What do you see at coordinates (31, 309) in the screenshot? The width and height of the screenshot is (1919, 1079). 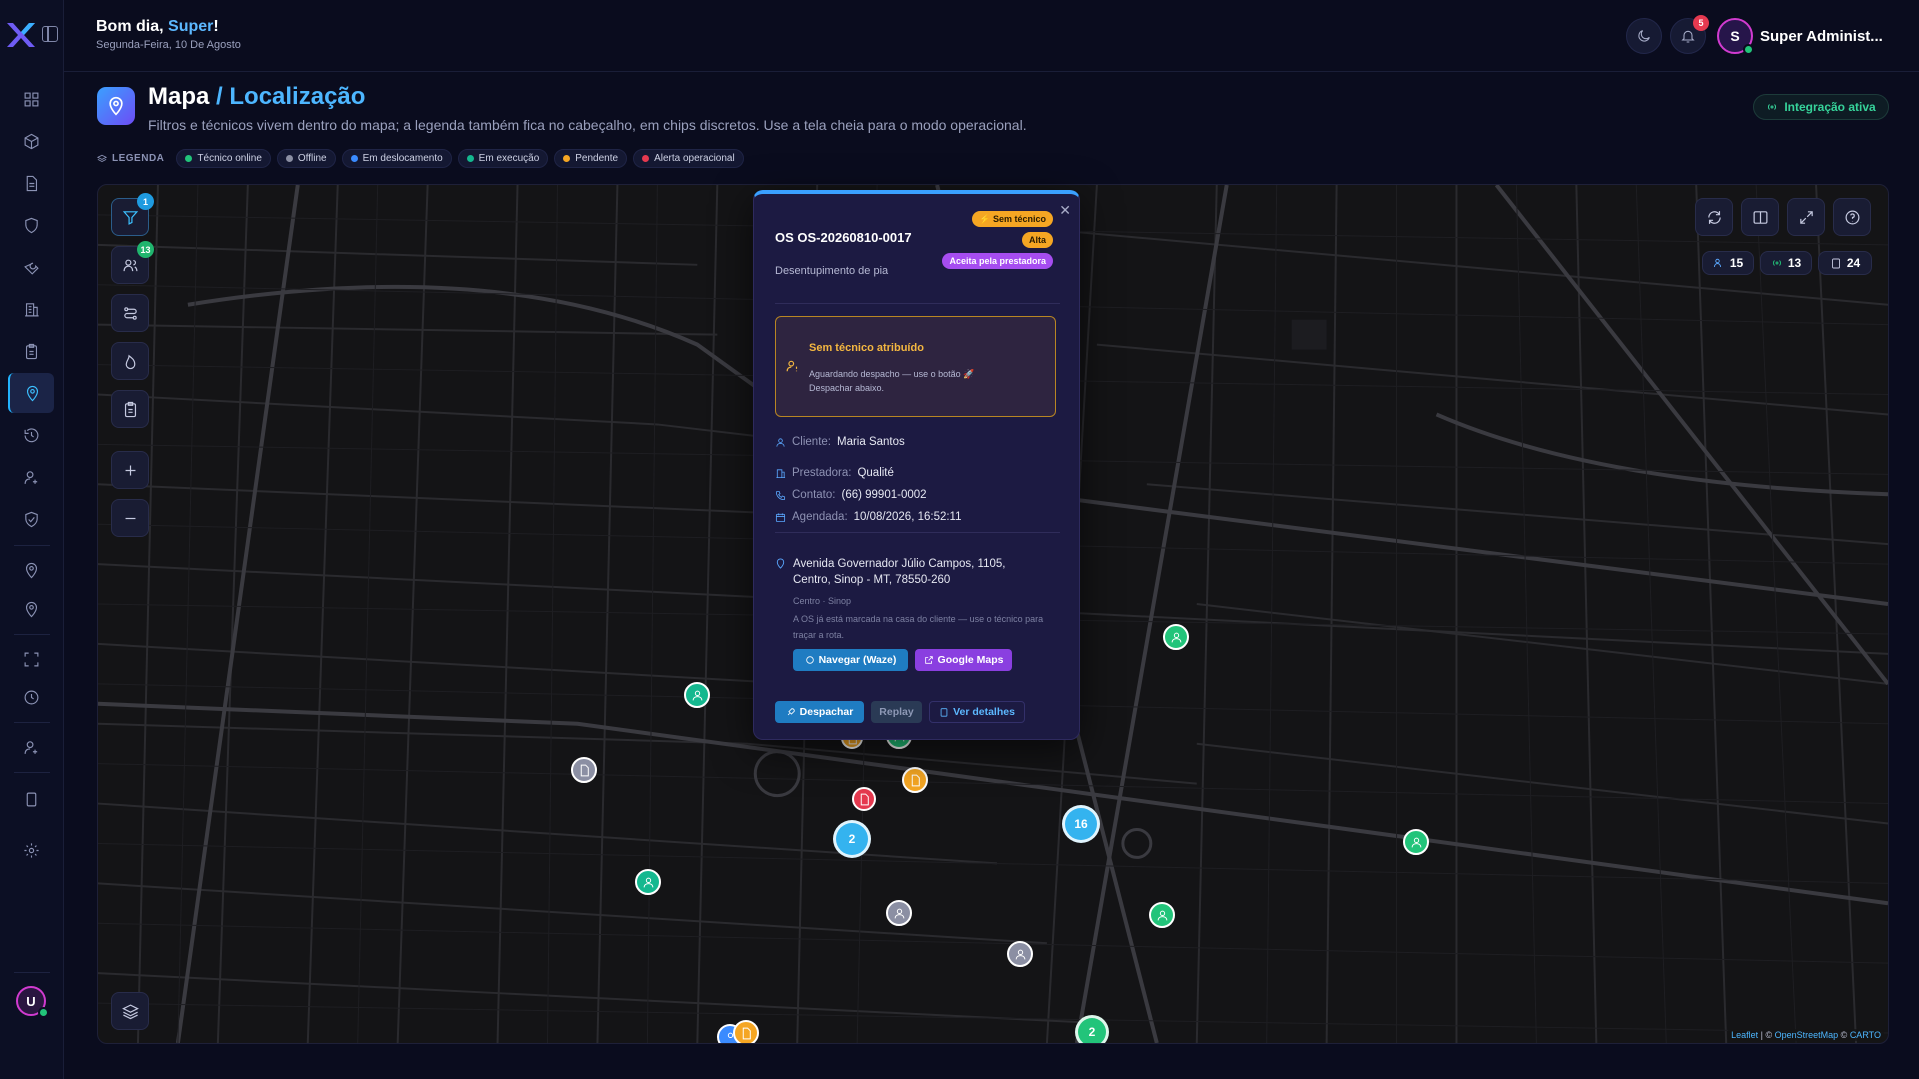 I see `building-icon` at bounding box center [31, 309].